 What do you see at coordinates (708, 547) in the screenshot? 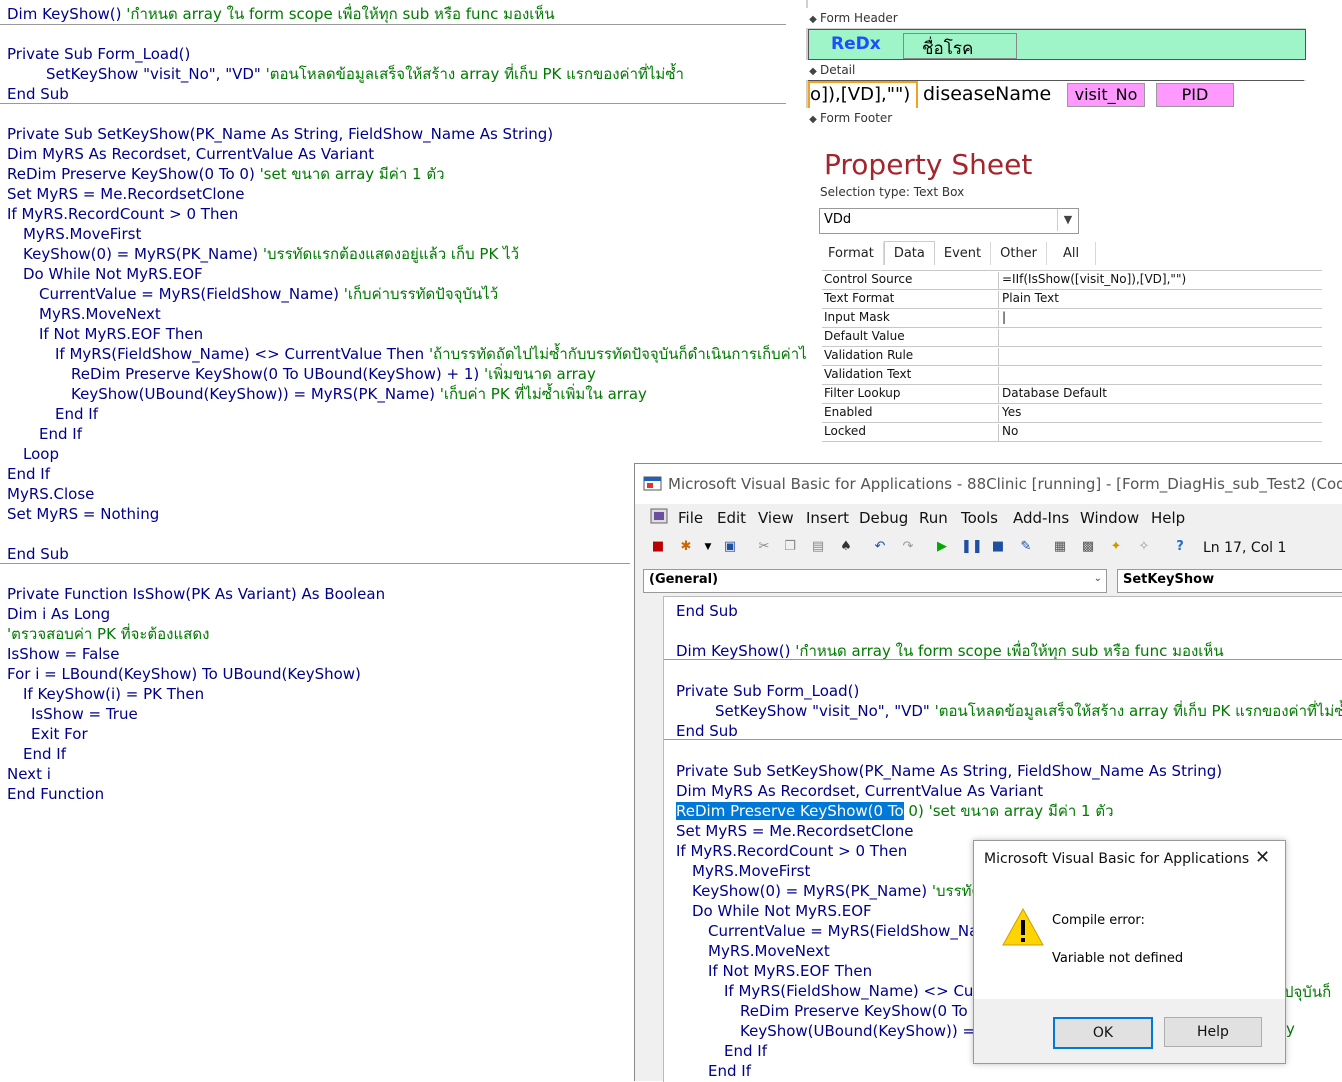
I see `chevron-down-icon: ▼` at bounding box center [708, 547].